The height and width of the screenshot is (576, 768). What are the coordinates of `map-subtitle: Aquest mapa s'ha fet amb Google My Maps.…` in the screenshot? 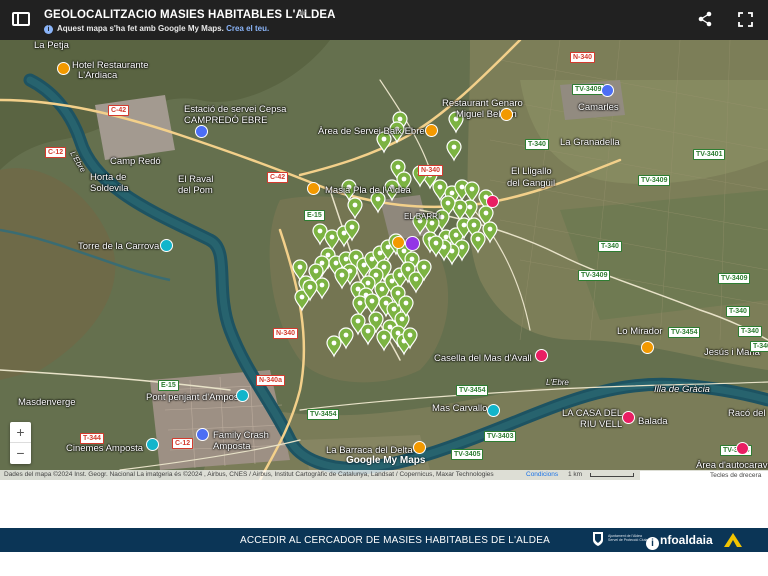 It's located at (163, 28).